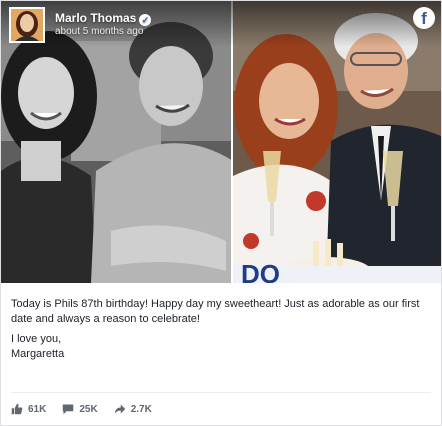 The image size is (442, 426). Describe the element at coordinates (68, 409) in the screenshot. I see `comment-bubble-icon` at that location.